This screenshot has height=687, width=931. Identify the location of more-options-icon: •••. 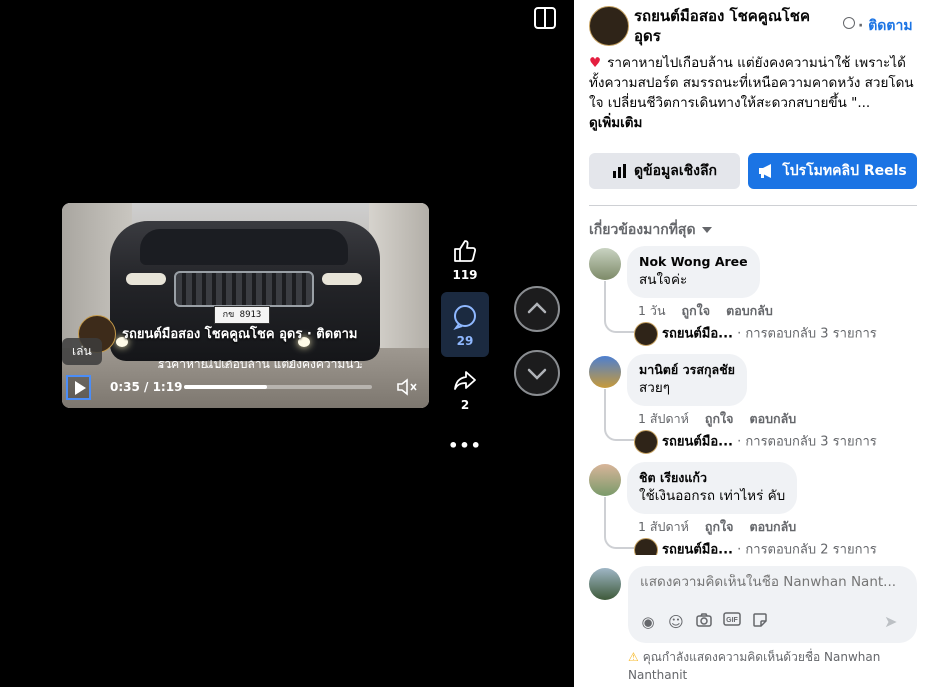
(465, 445).